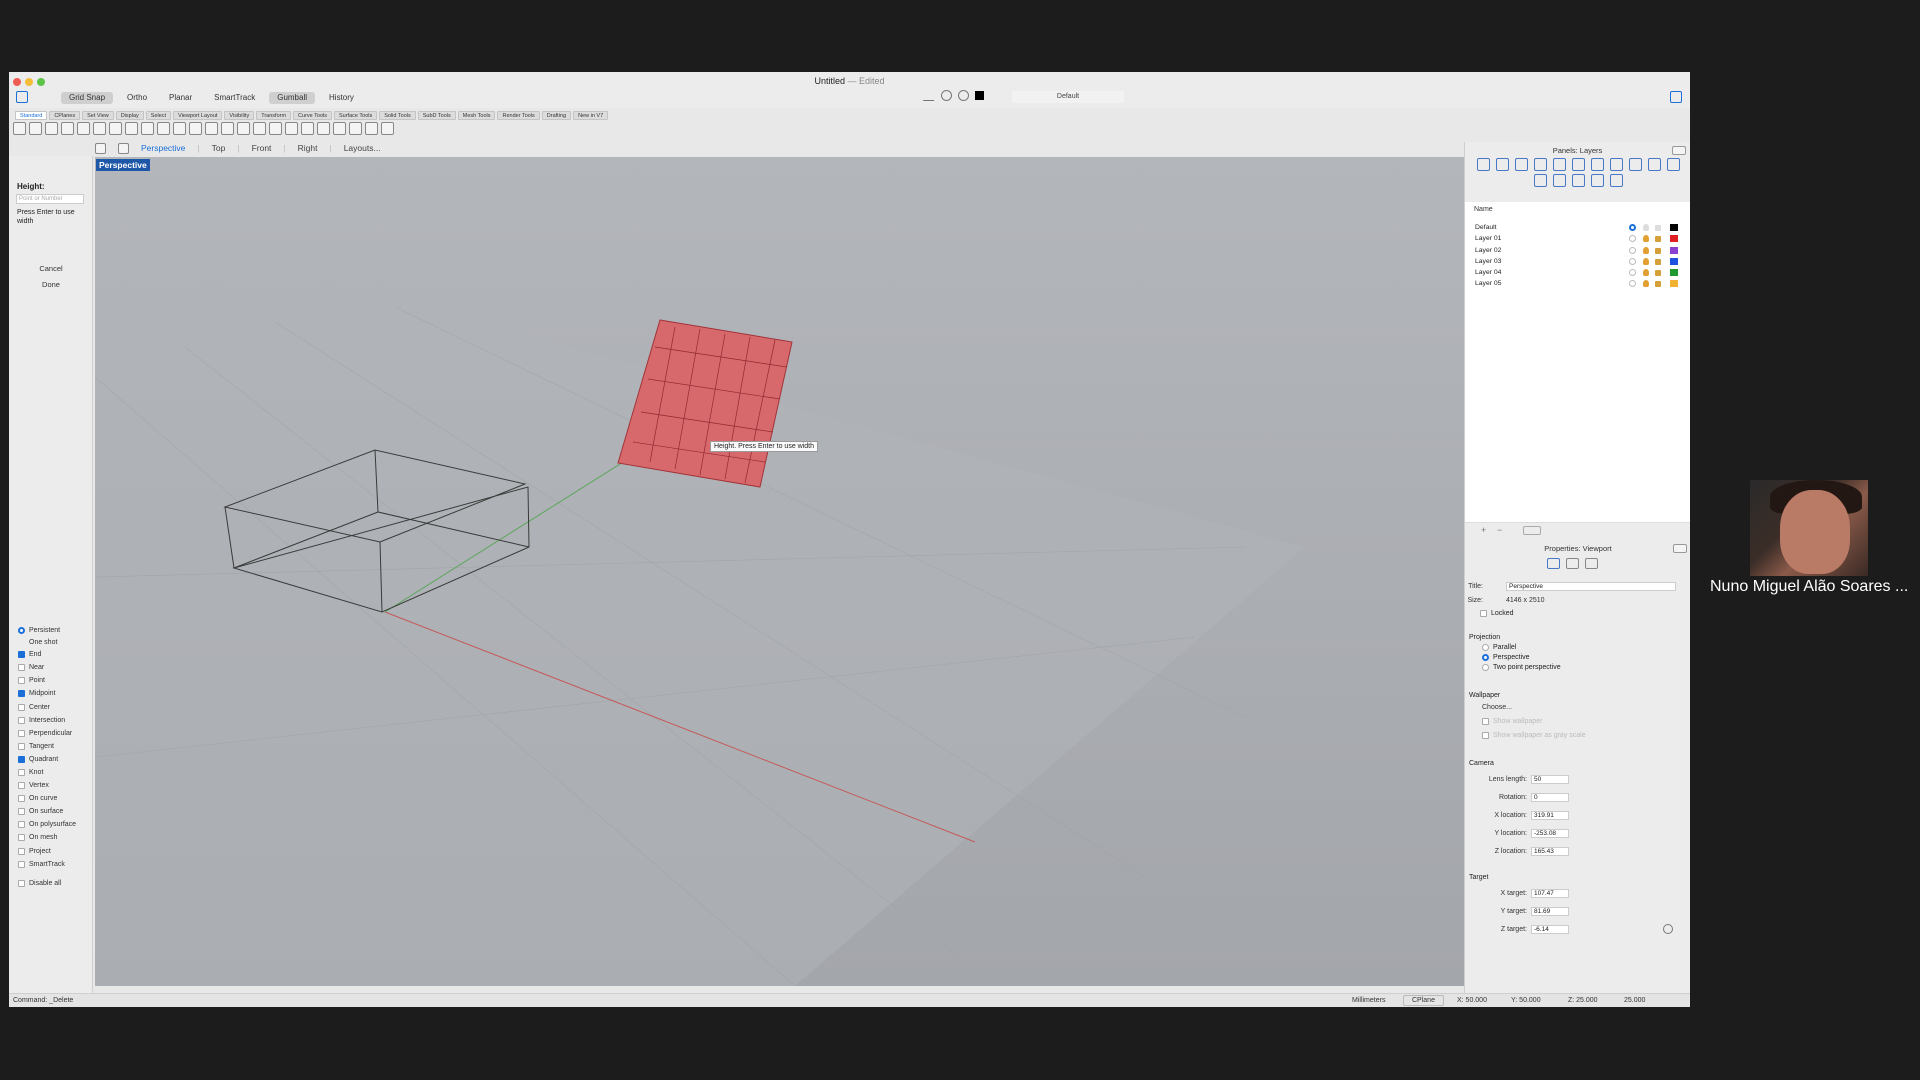 This screenshot has height=1080, width=1920. I want to click on document-panel-icon, so click(1521, 164).